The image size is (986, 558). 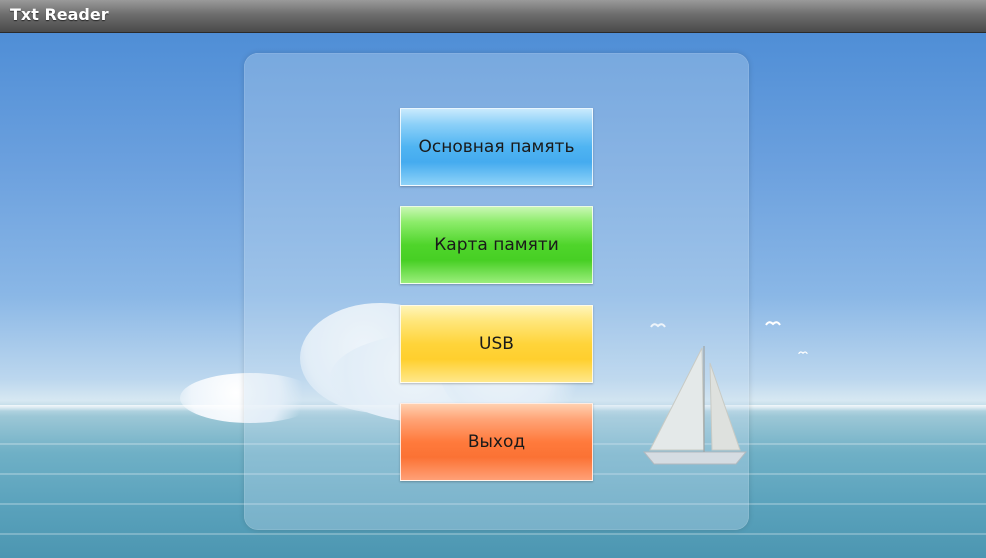 What do you see at coordinates (59, 14) in the screenshot?
I see `app-title: Txt Reader` at bounding box center [59, 14].